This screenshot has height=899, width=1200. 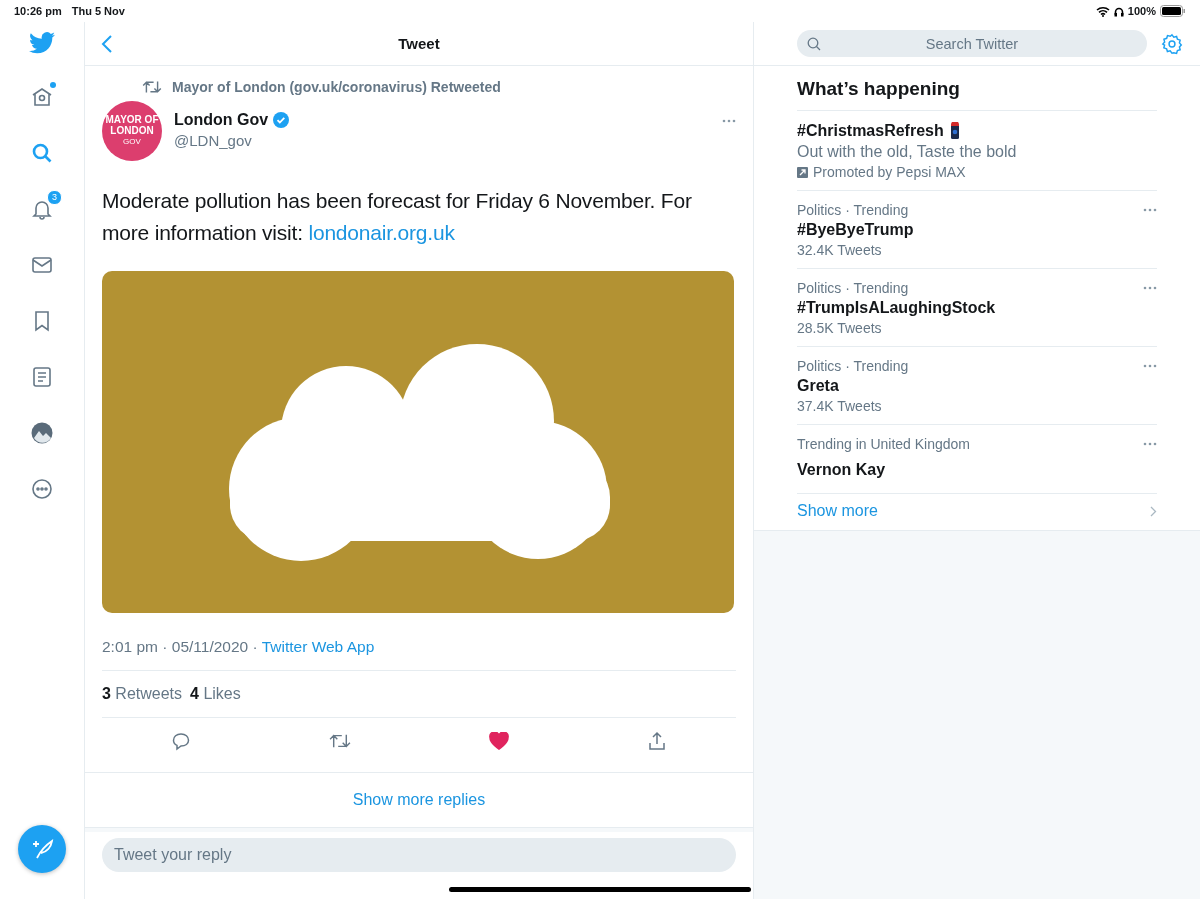 What do you see at coordinates (977, 230) in the screenshot?
I see `trend-item: Politics · Trending #ByeByeTrump 32.4K Tweets` at bounding box center [977, 230].